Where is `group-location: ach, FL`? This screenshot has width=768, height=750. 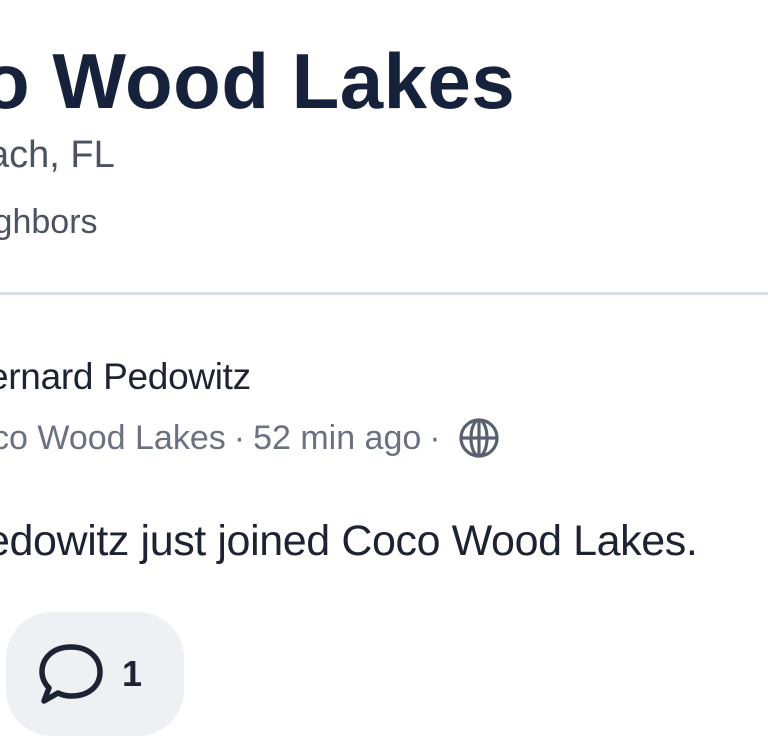 group-location: ach, FL is located at coordinates (57, 155).